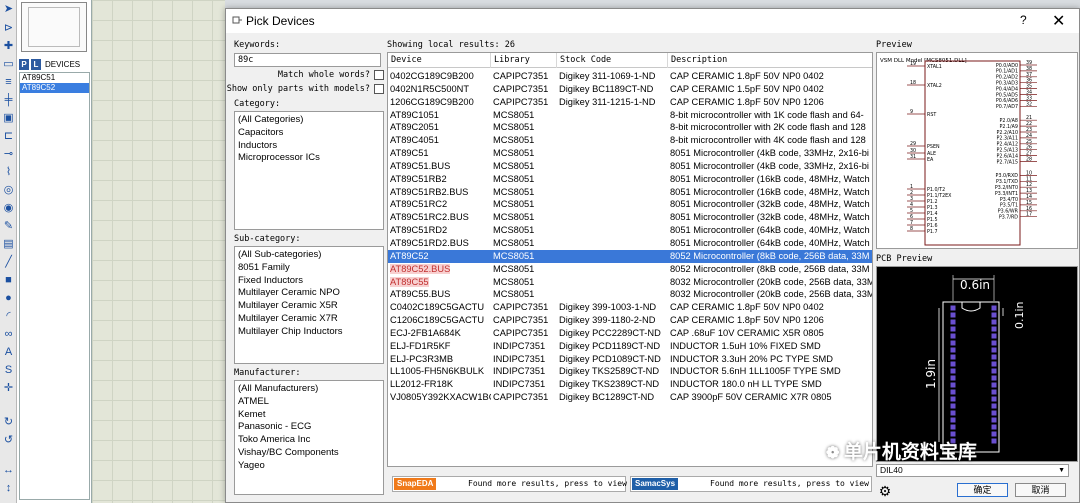 The height and width of the screenshot is (503, 1080). What do you see at coordinates (309, 415) in the screenshot?
I see `manufacturer-item: Kemet` at bounding box center [309, 415].